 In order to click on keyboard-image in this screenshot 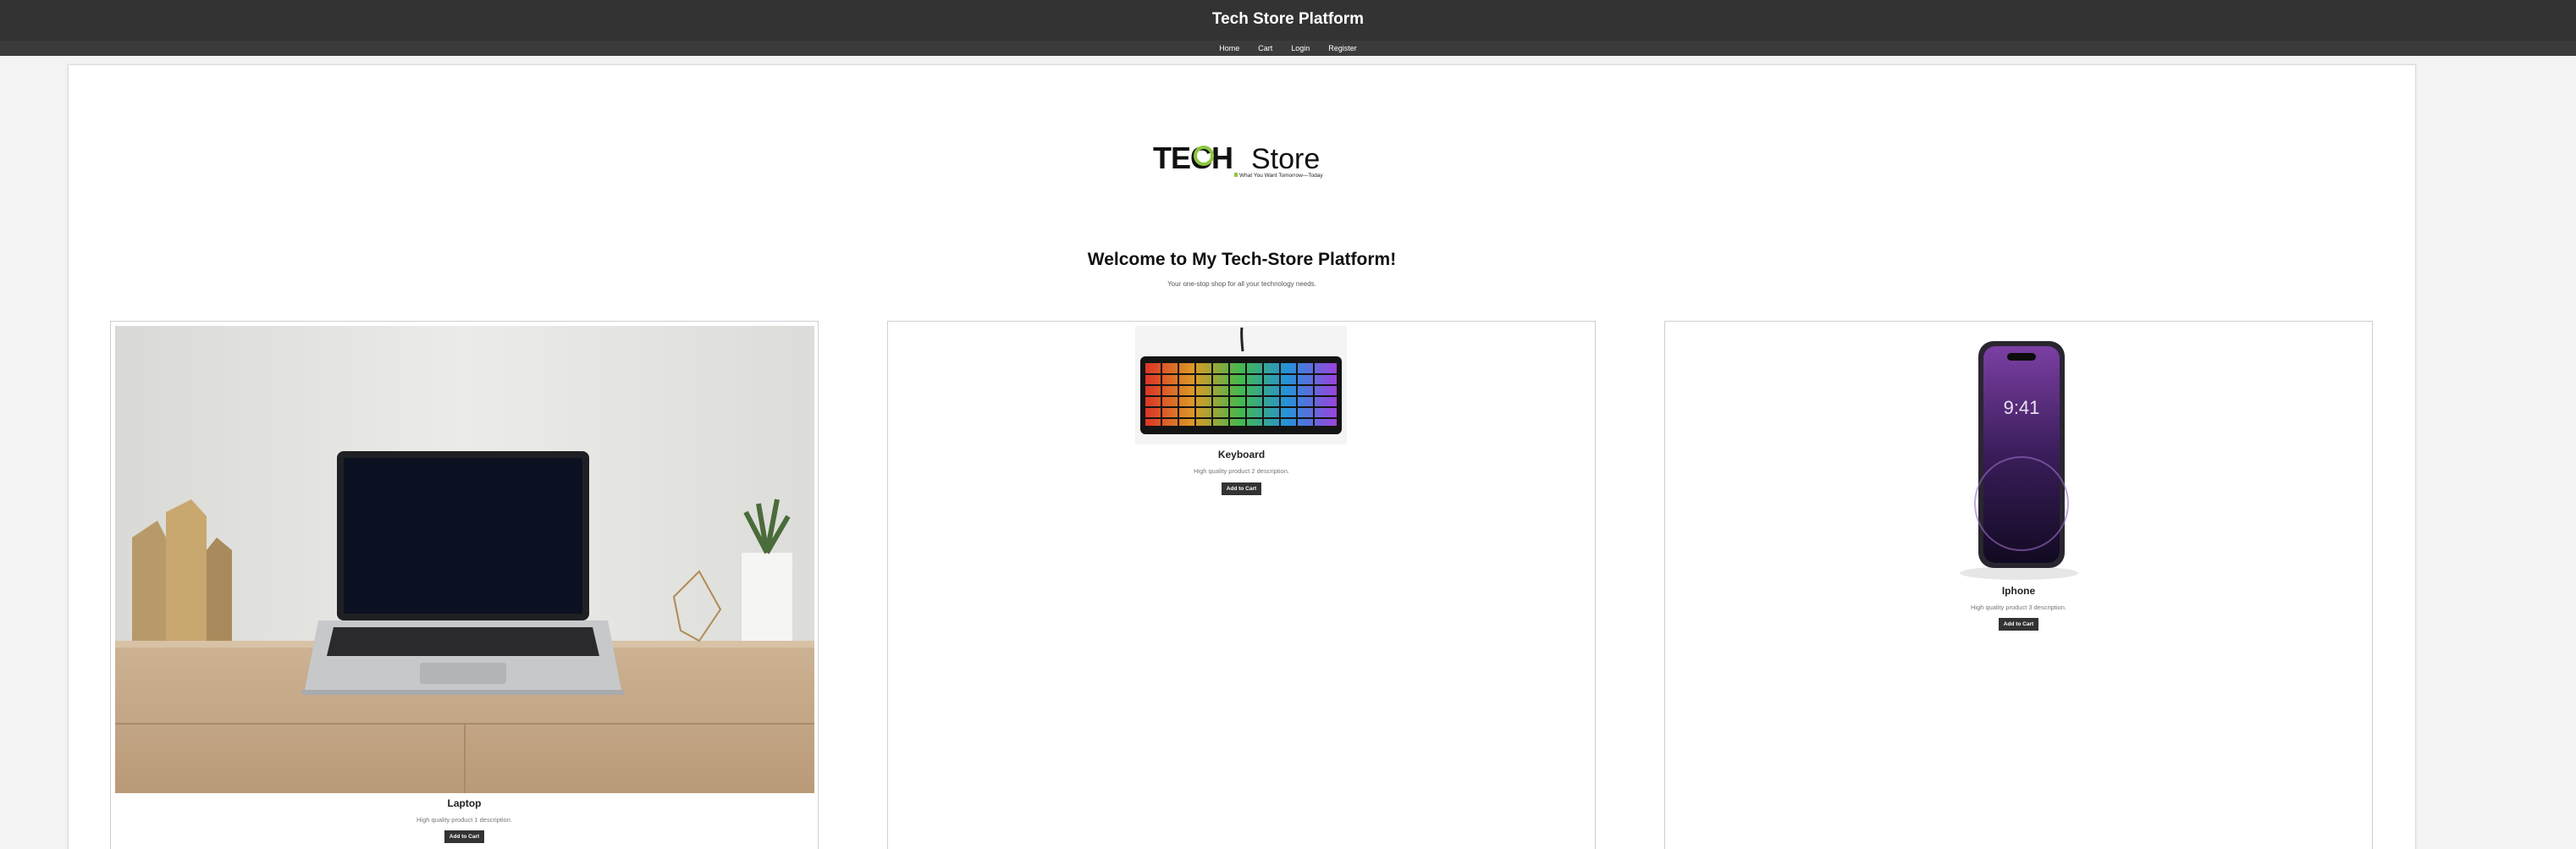, I will do `click(1241, 385)`.